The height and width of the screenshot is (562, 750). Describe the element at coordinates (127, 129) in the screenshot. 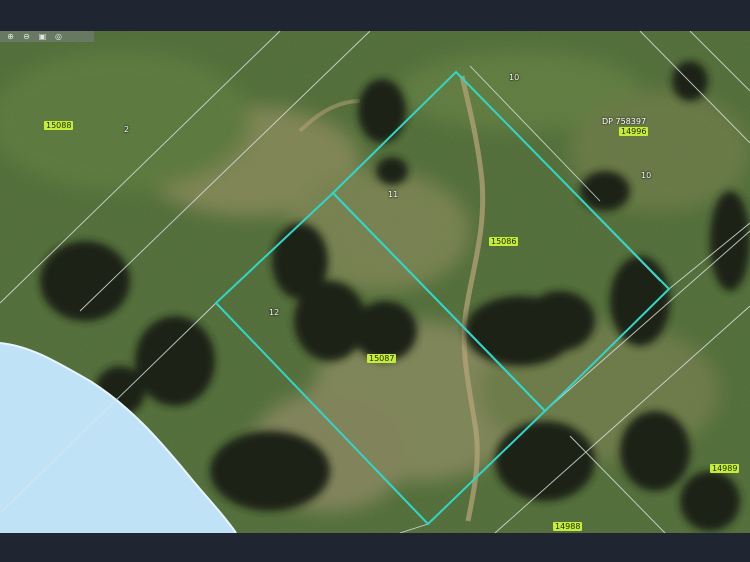

I see `lot-label-2: 2` at that location.